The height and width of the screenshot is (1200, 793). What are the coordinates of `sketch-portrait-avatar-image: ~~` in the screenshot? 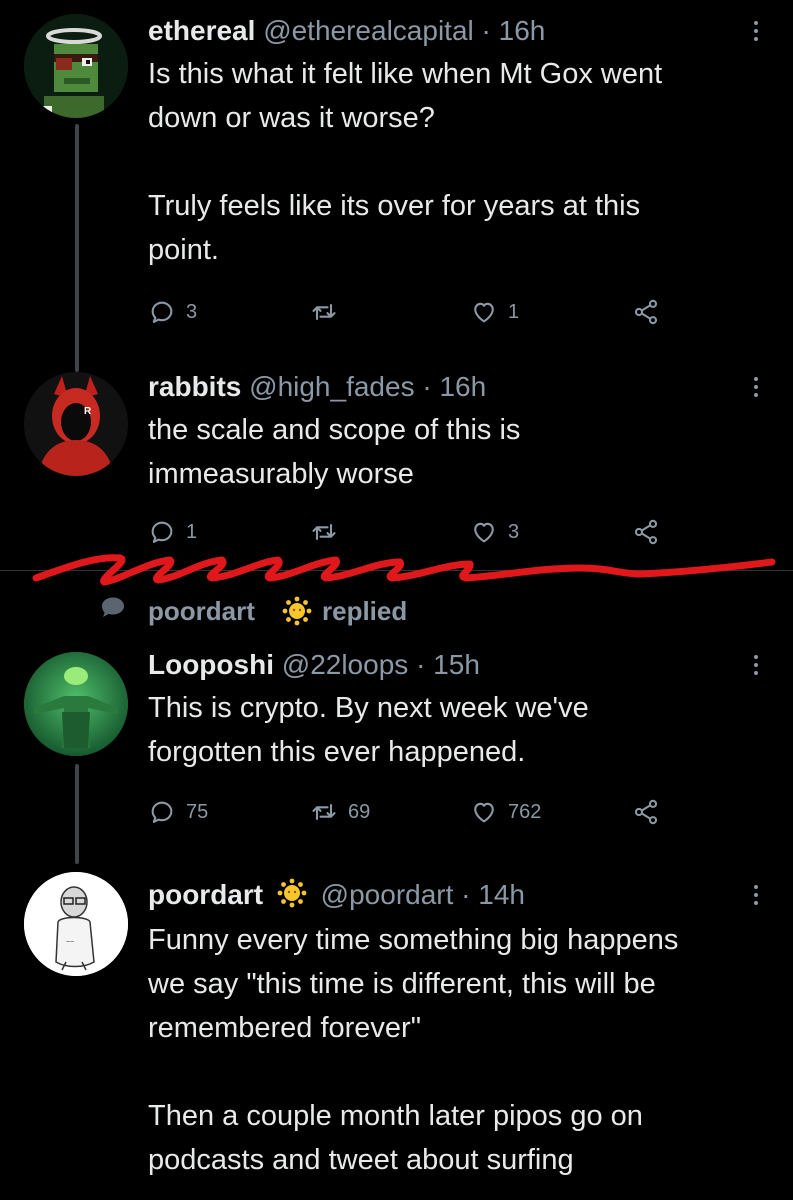 It's located at (76, 924).